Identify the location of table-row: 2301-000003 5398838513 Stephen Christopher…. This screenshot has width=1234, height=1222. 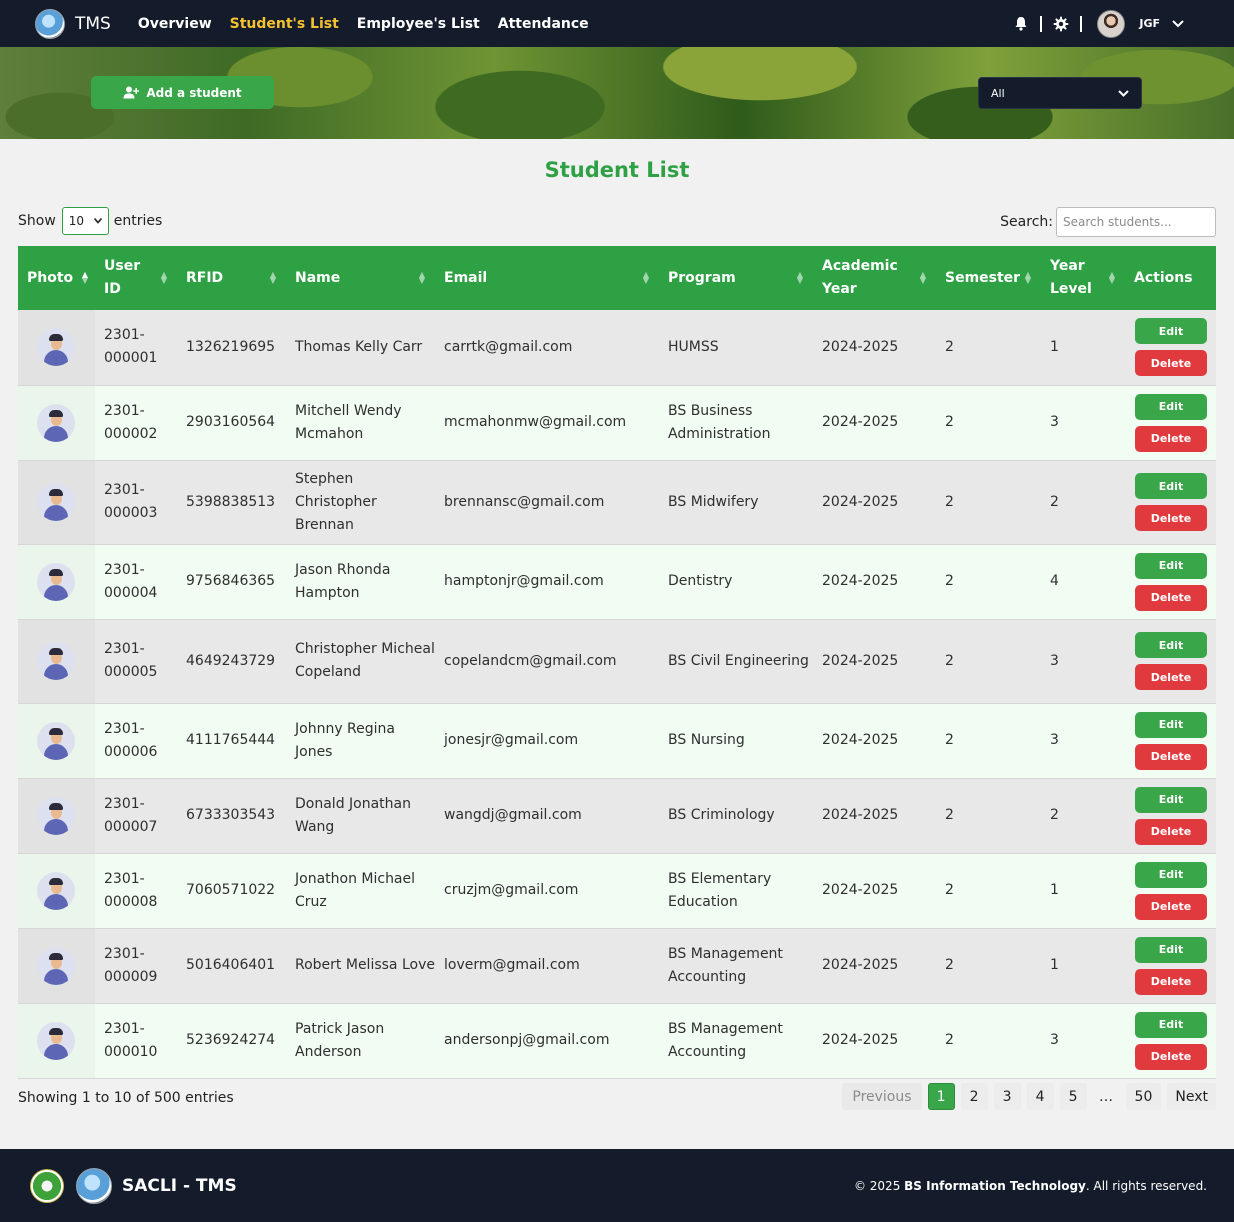
(617, 502).